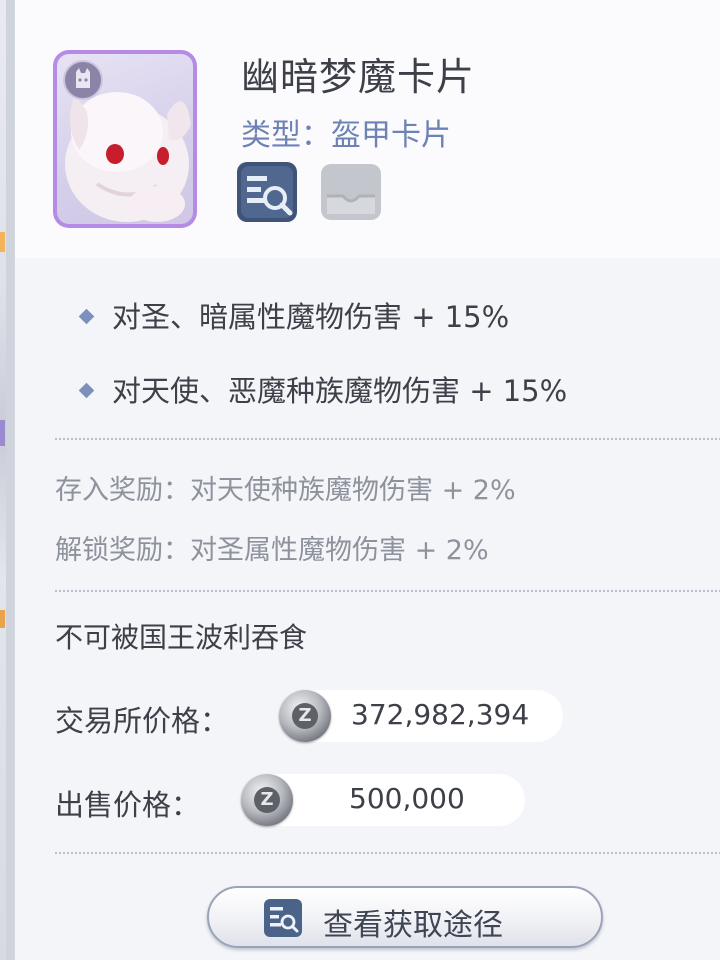 Image resolution: width=720 pixels, height=960 pixels. Describe the element at coordinates (440, 714) in the screenshot. I see `exchange-price-value: 372,982,394` at that location.